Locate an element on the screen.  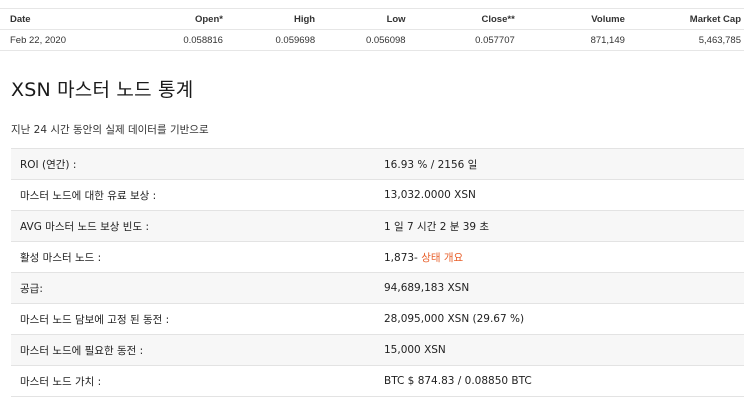
stats-row-active-masternodes: 활성 마스터 노드 : 1,873- 상태 개요 is located at coordinates (377, 257).